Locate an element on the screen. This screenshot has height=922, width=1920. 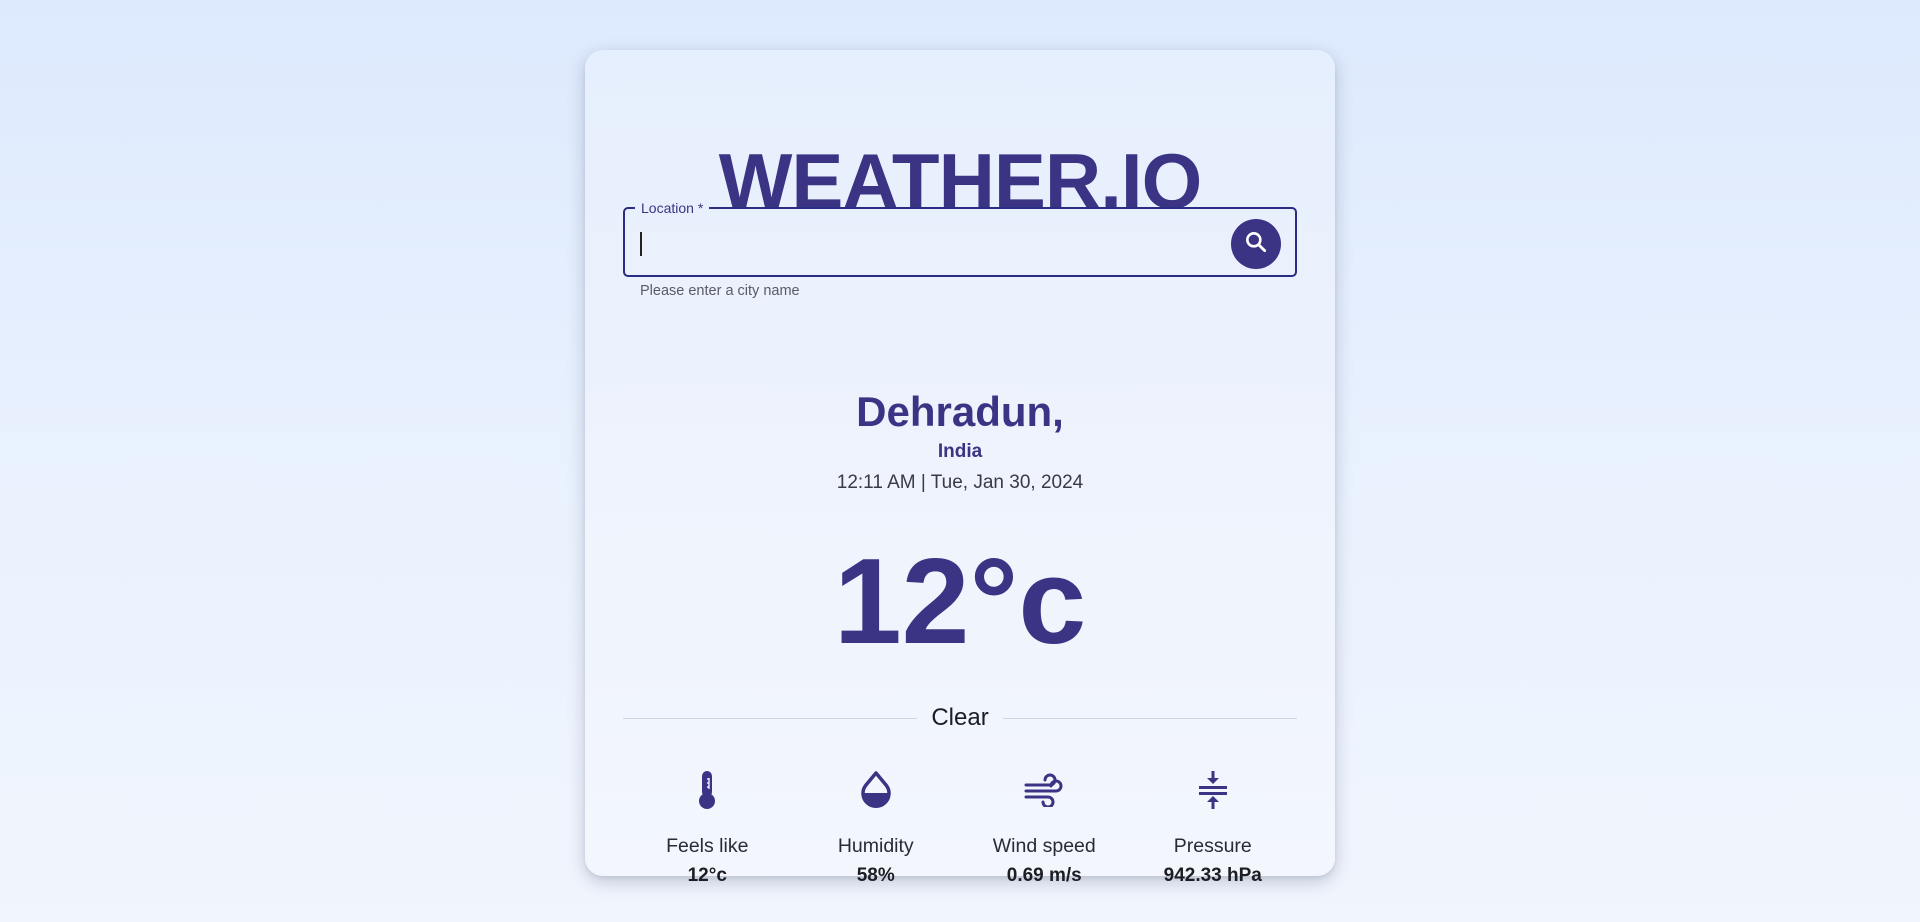
stat-label: Humidity is located at coordinates (875, 846).